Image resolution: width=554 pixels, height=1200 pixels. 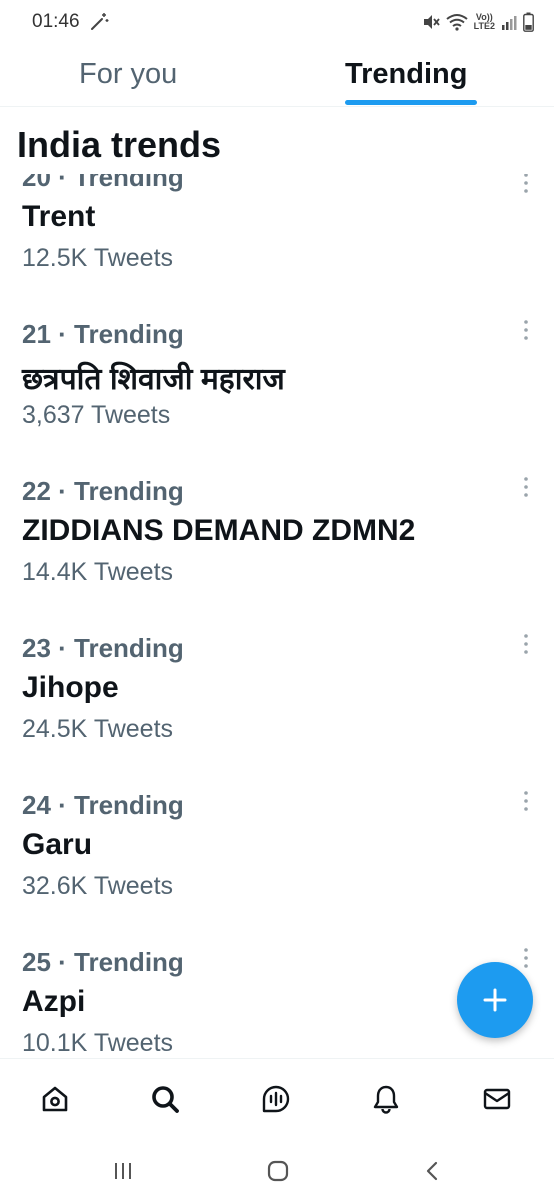 I want to click on notifications-icon, so click(x=386, y=1099).